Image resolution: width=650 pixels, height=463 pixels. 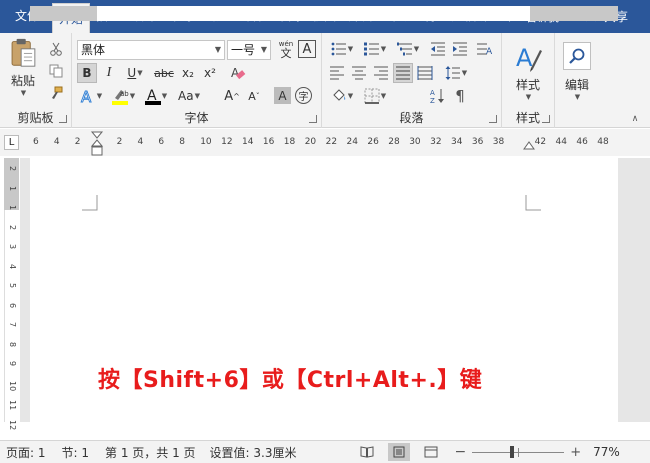 What do you see at coordinates (22, 81) in the screenshot?
I see `paste-label: 粘贴` at bounding box center [22, 81].